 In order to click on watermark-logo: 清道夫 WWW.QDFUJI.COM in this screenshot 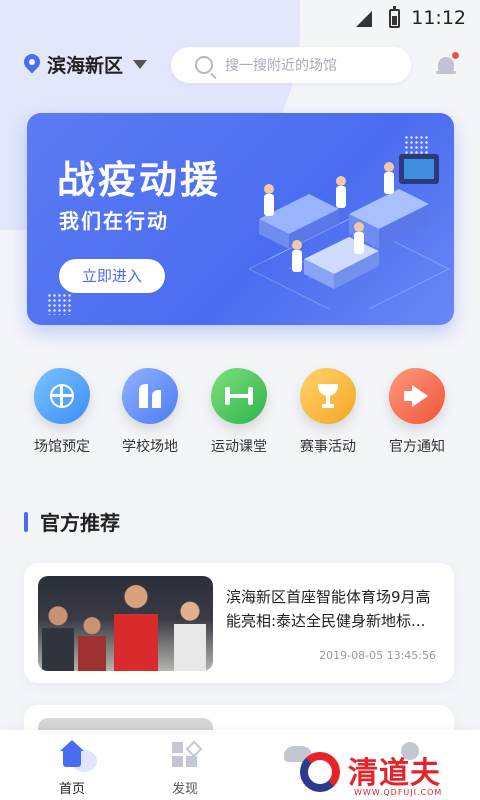, I will do `click(389, 774)`.